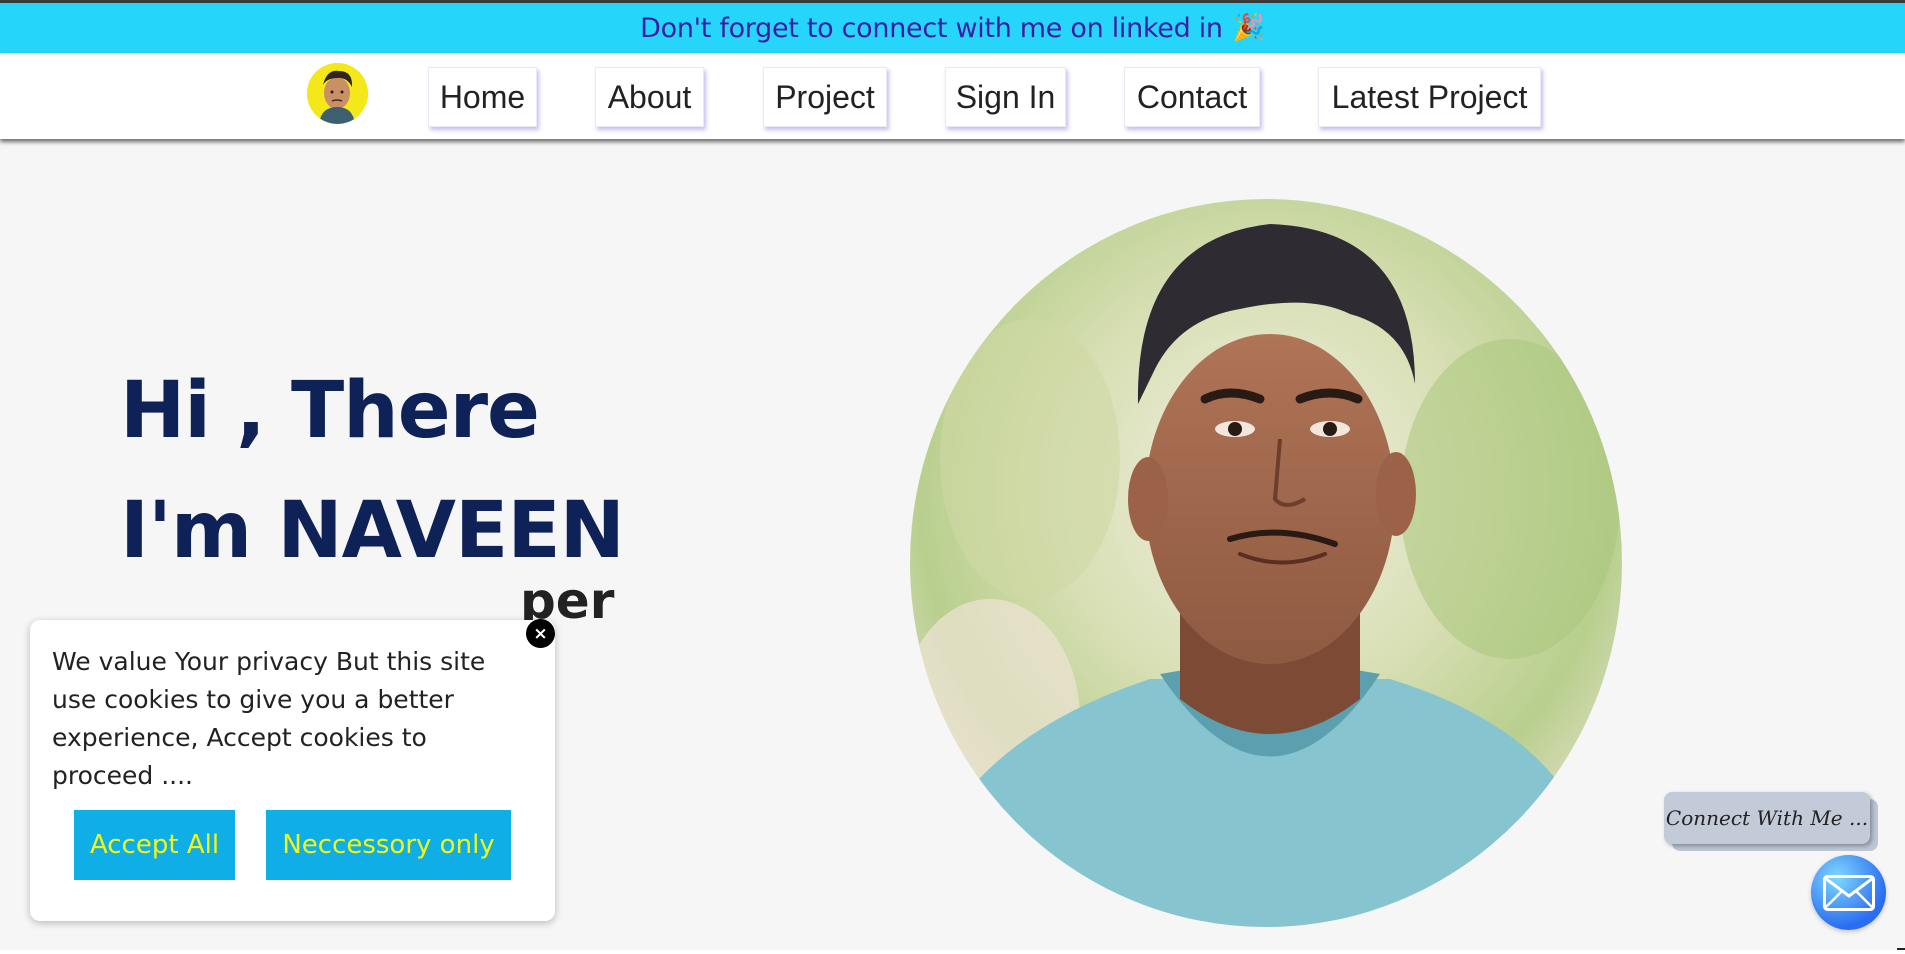 The height and width of the screenshot is (954, 1905). What do you see at coordinates (825, 97) in the screenshot?
I see `nav-project: Project` at bounding box center [825, 97].